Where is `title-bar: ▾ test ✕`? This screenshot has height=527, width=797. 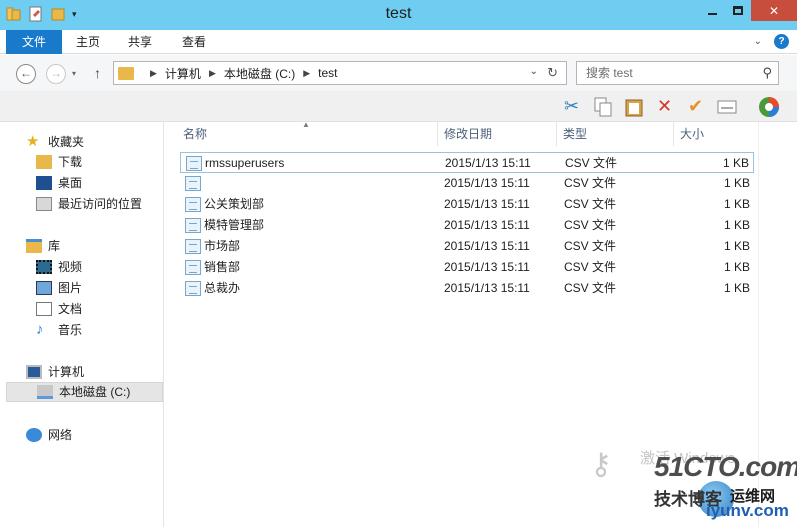 title-bar: ▾ test ✕ is located at coordinates (398, 15).